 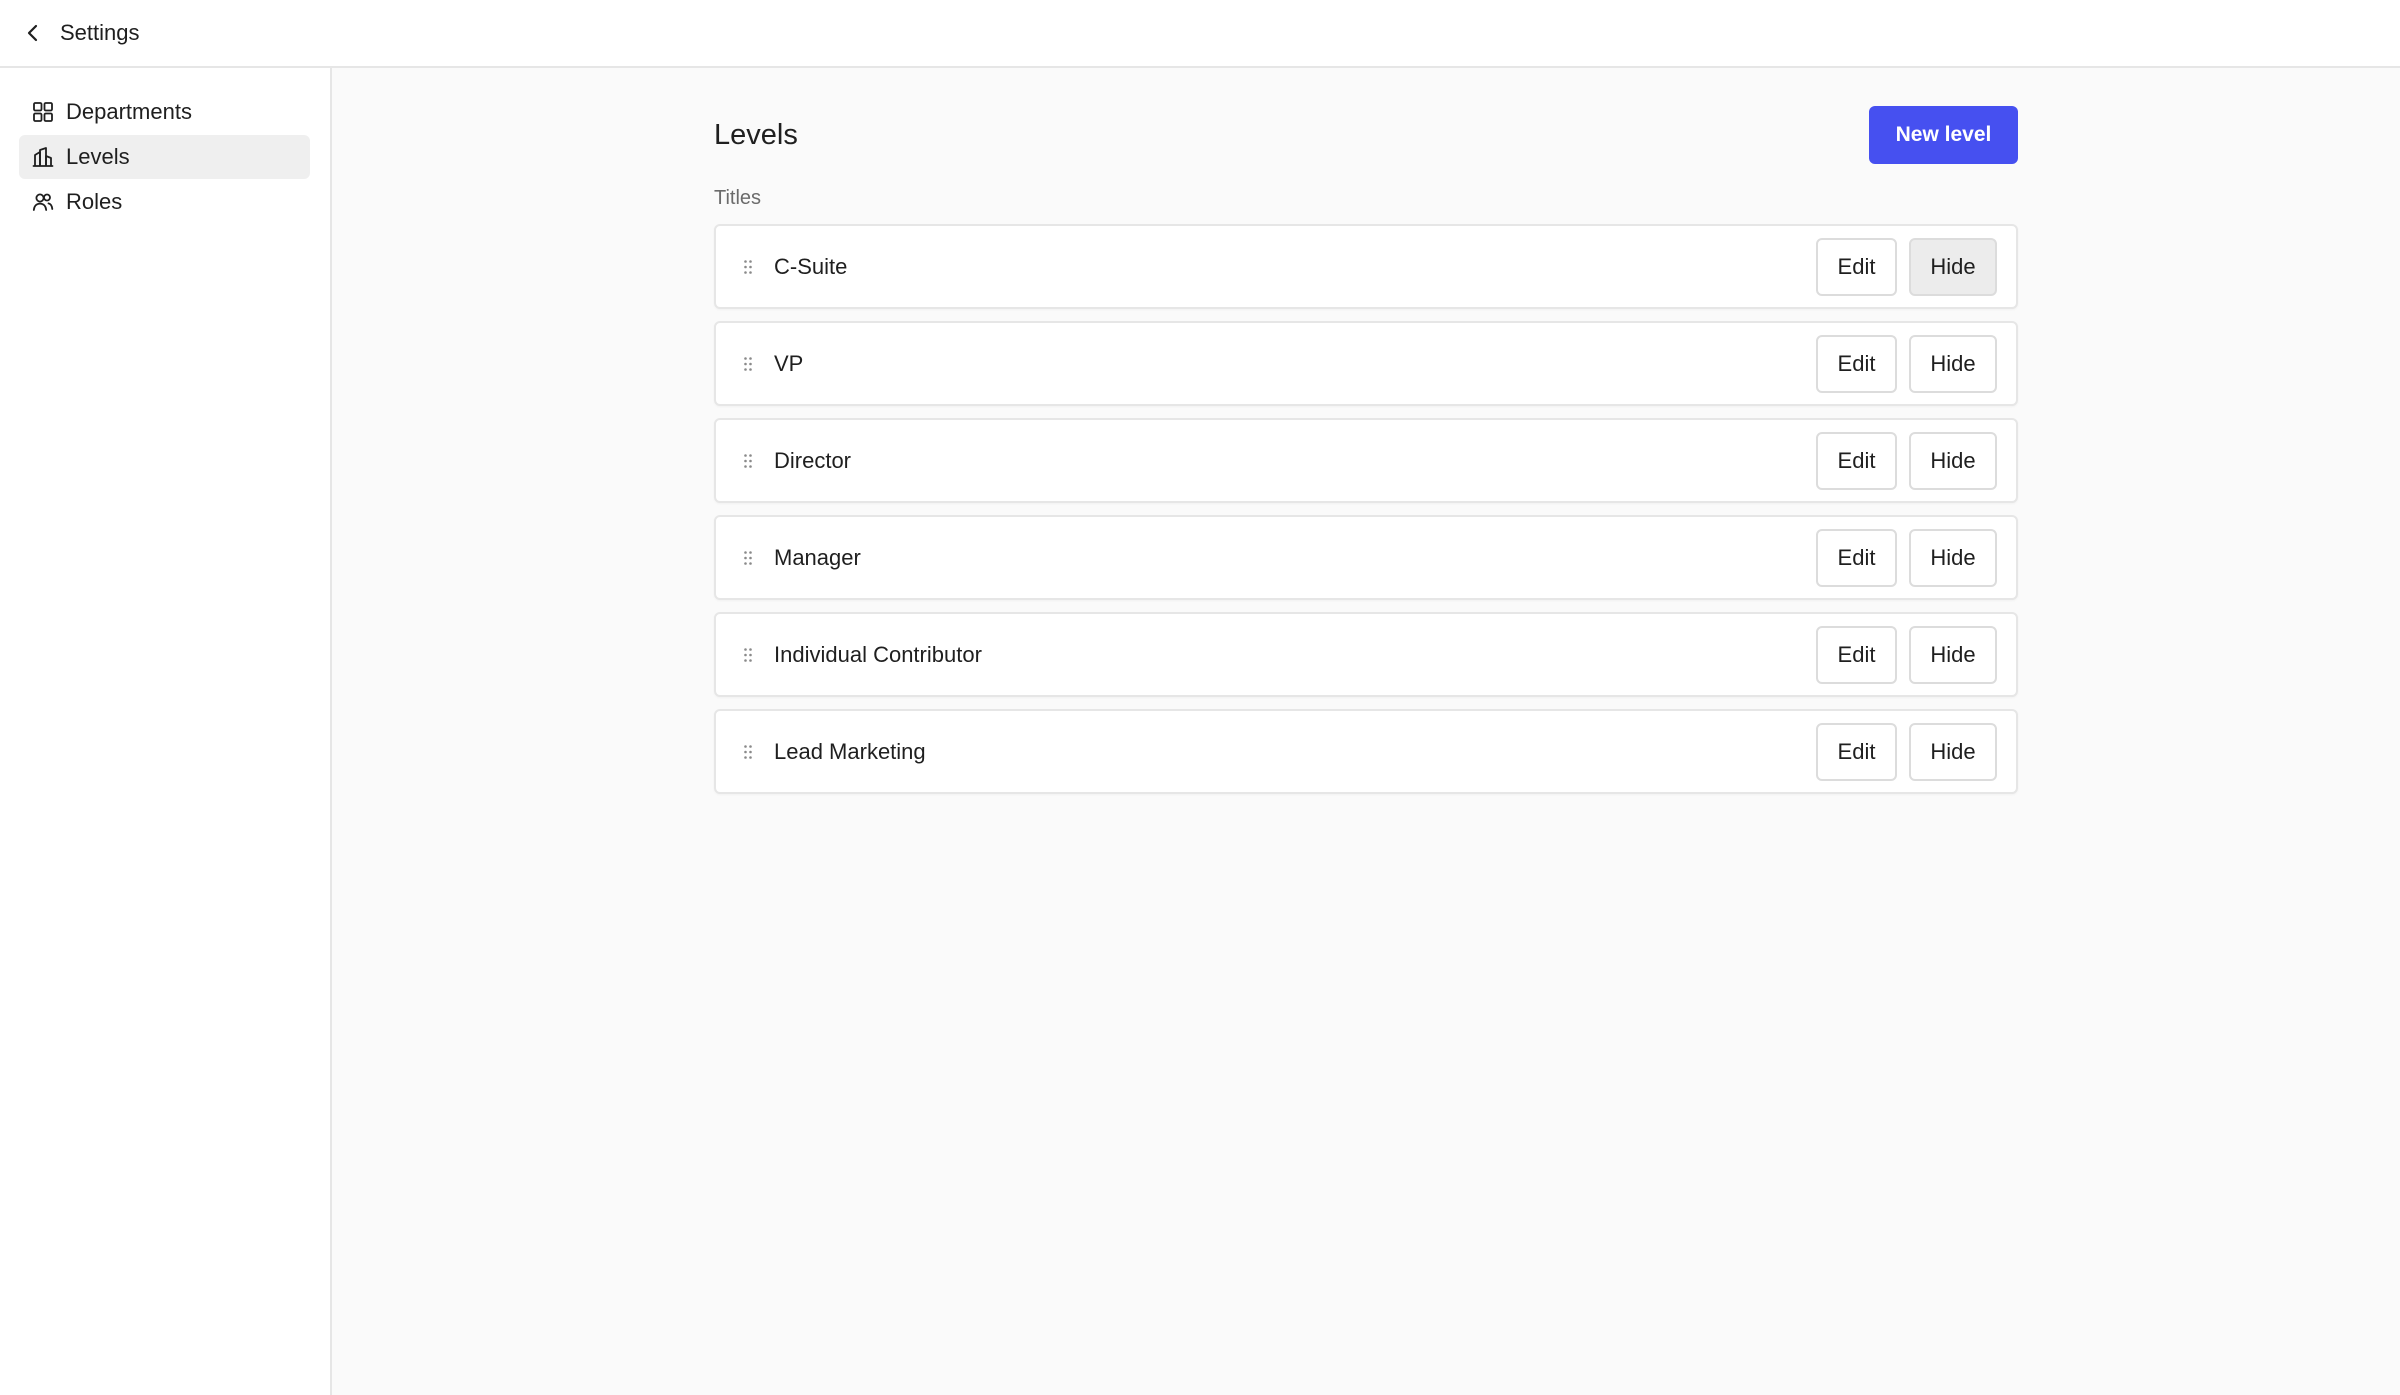 I want to click on levels-header: Levels New level, so click(x=1366, y=135).